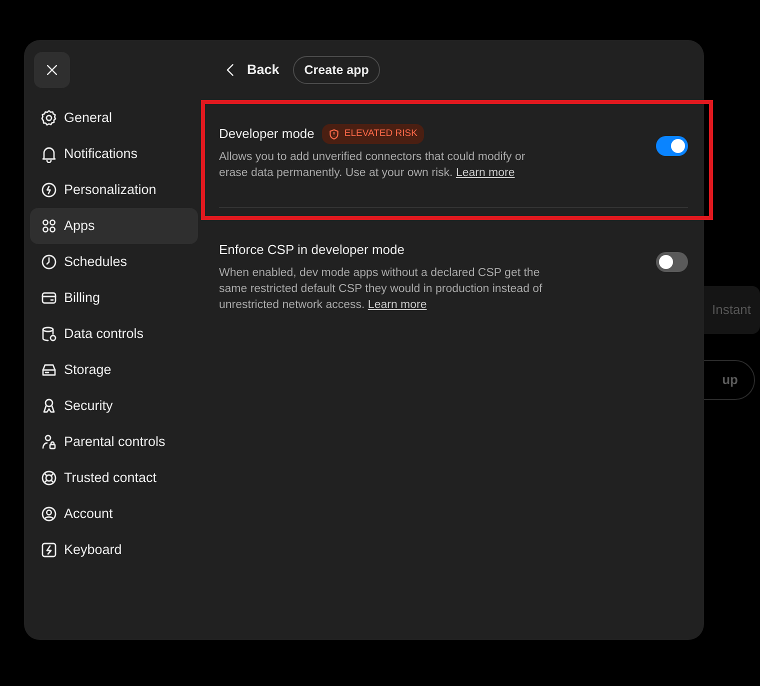  I want to click on close-button, so click(52, 70).